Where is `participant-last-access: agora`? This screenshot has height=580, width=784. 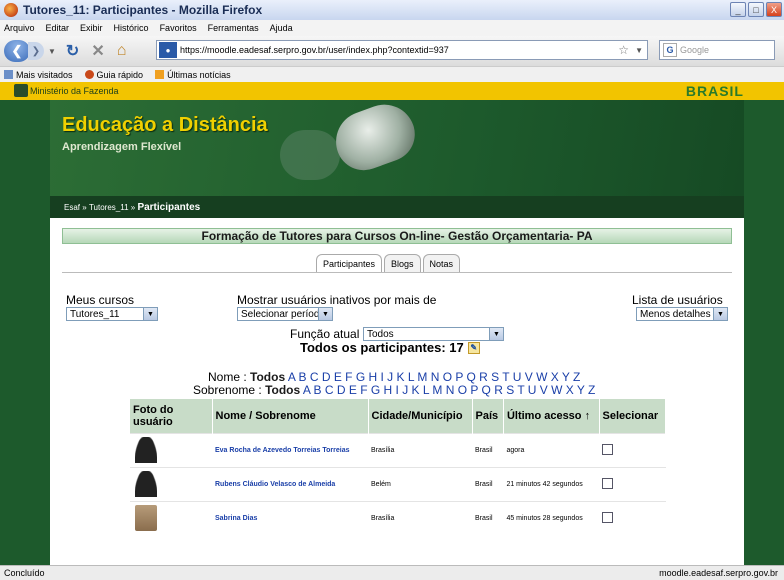 participant-last-access: agora is located at coordinates (551, 449).